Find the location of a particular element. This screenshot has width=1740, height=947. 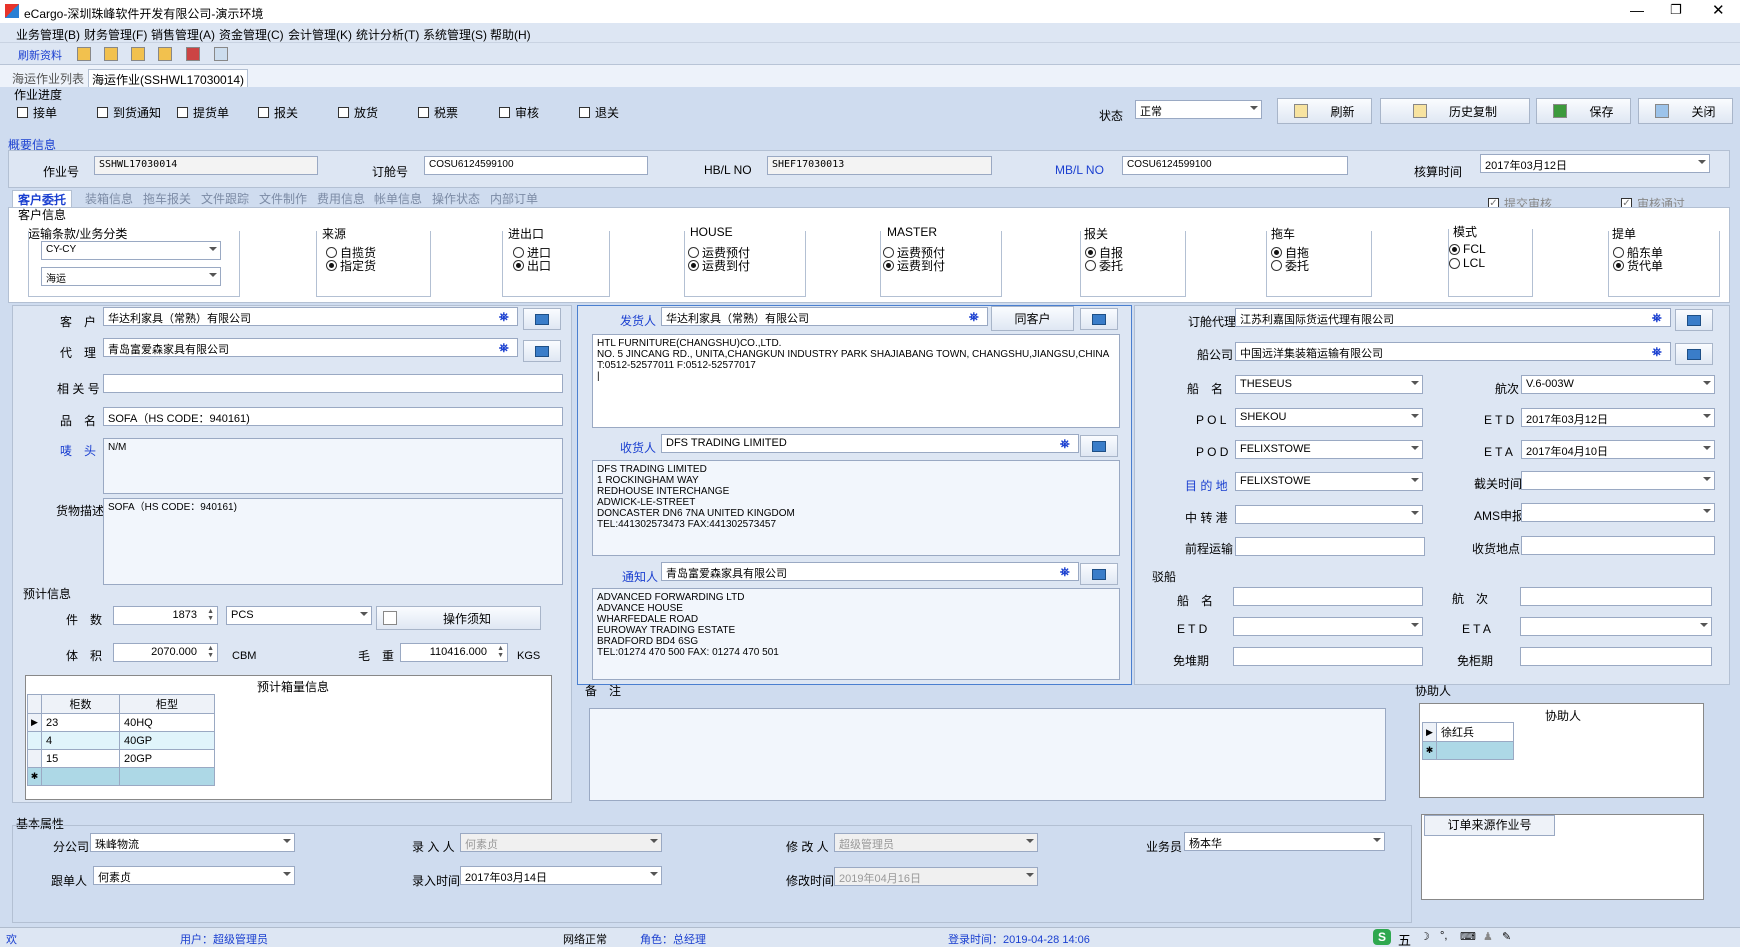

notify-field: 青岛富爱森家具有限公司 ⛯ is located at coordinates (870, 571).